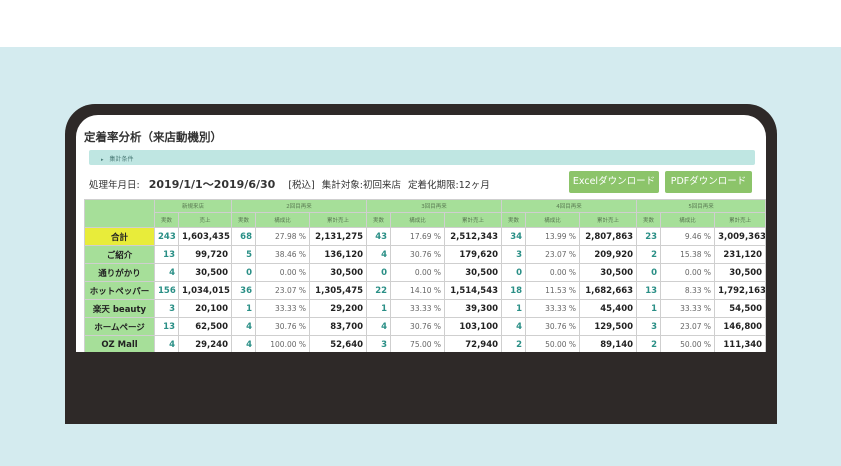  I want to click on cell-5th-count: 0, so click(649, 272).